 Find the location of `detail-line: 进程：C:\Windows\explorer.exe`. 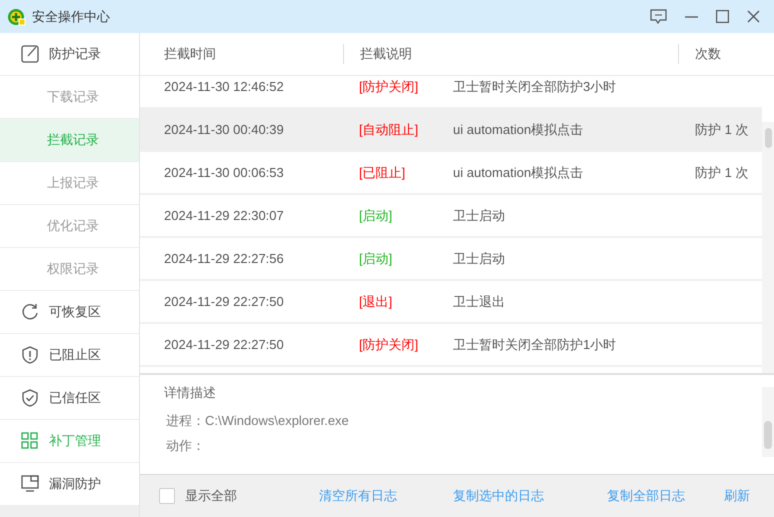

detail-line: 进程：C:\Windows\explorer.exe is located at coordinates (258, 421).